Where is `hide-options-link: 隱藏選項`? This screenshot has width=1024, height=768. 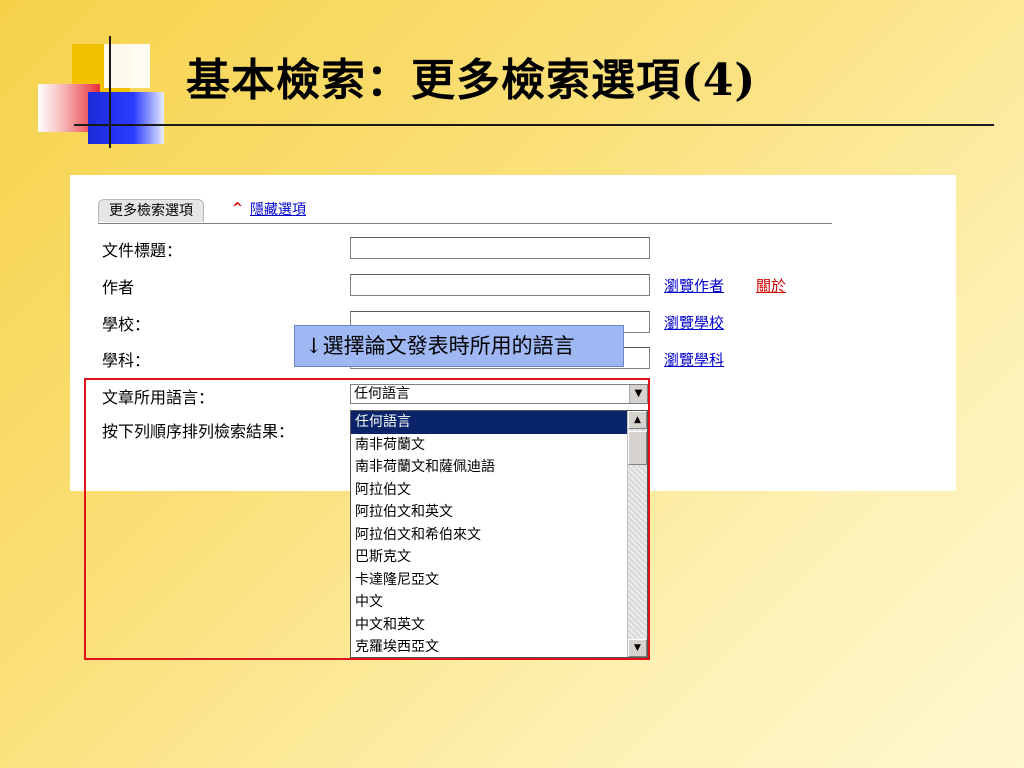 hide-options-link: 隱藏選項 is located at coordinates (278, 210).